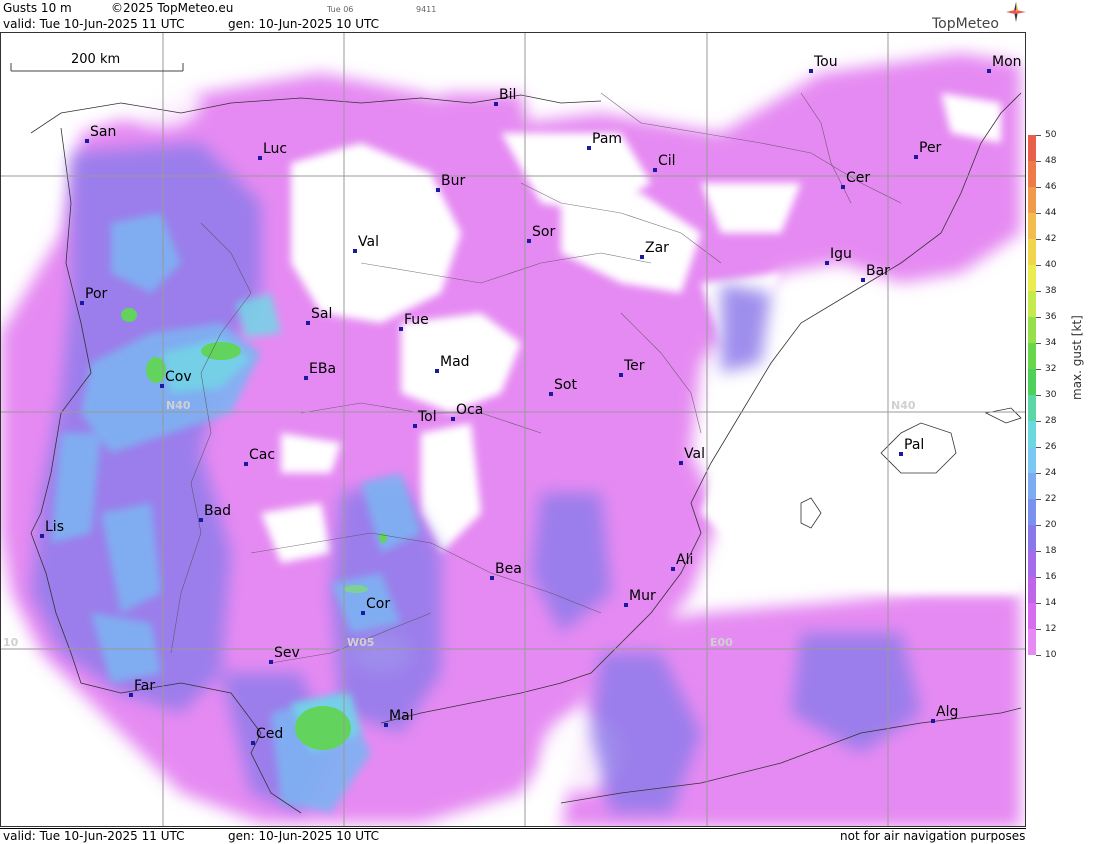 This screenshot has width=1117, height=844. I want to click on copyright: ©2025 TopMeteo.eu, so click(172, 8).